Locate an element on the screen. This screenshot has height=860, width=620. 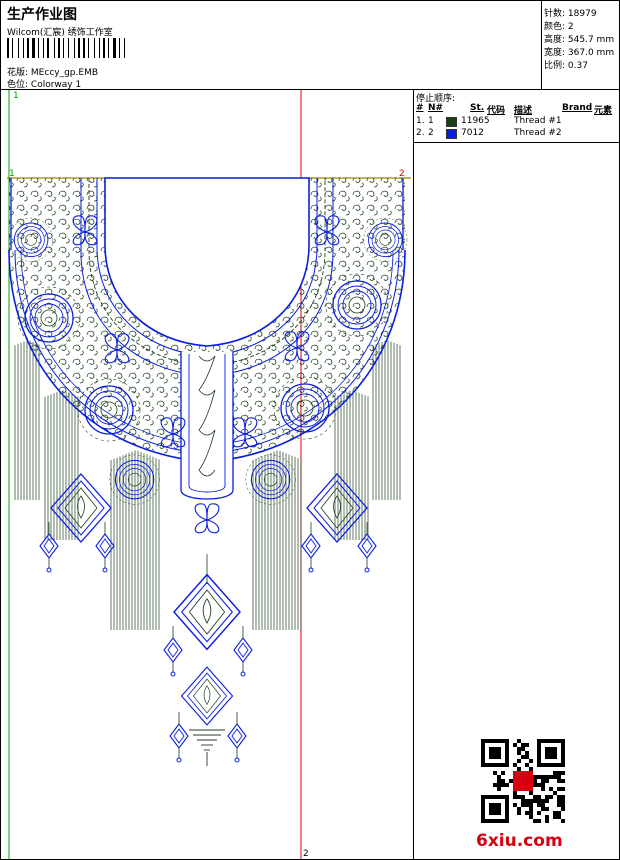
col-element: 元素 is located at coordinates (603, 111).